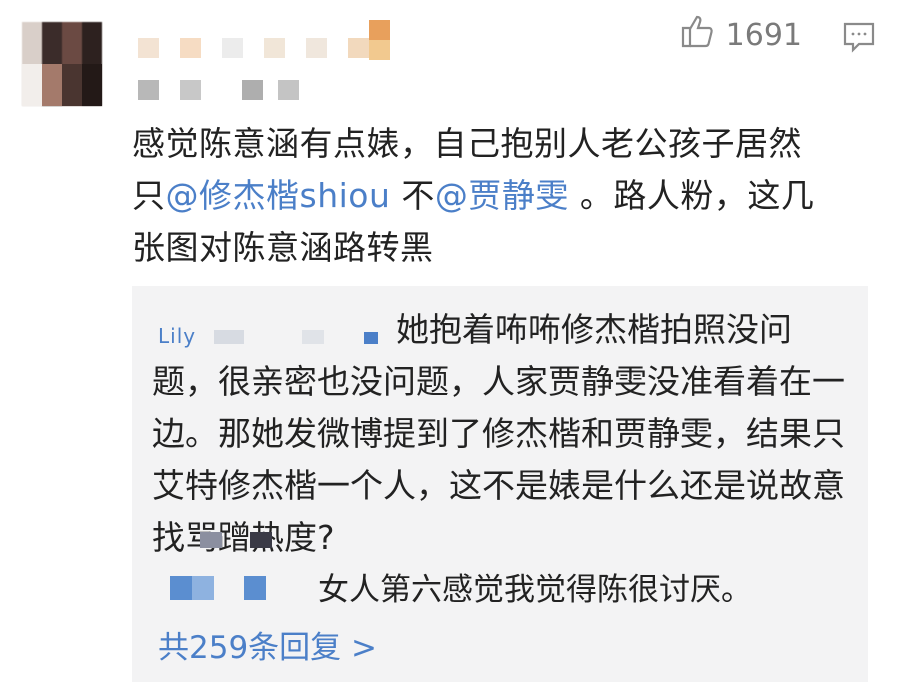  Describe the element at coordinates (412, 195) in the screenshot. I see `comment-text-part2: 不` at that location.